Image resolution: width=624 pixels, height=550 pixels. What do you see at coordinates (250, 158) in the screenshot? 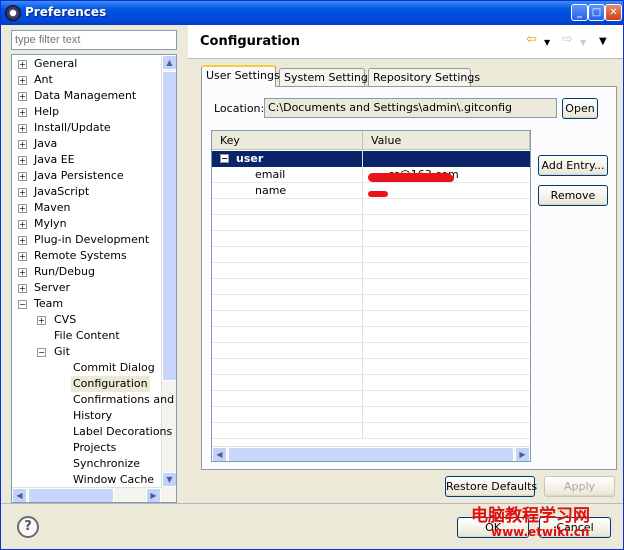
I see `row-key: user` at bounding box center [250, 158].